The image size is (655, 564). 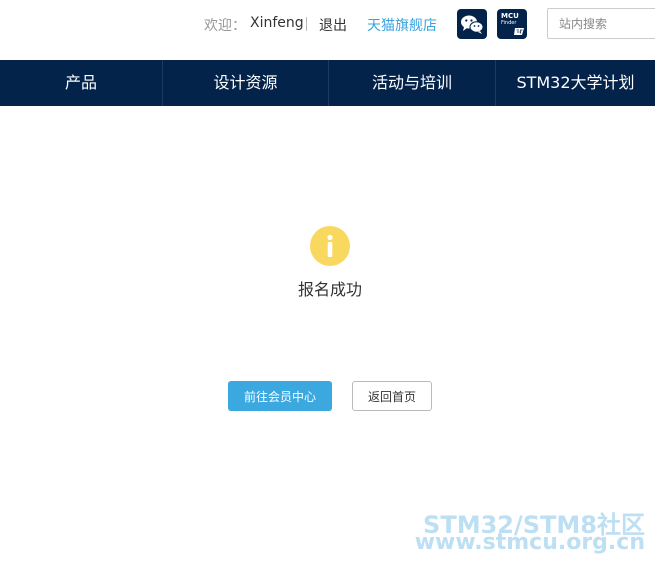 I want to click on mcu-finder-line2: Finder, so click(x=509, y=23).